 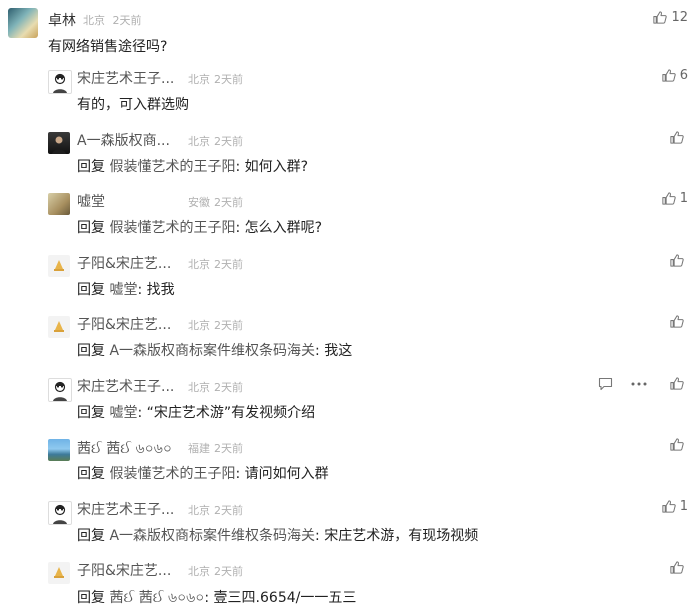 I want to click on like-button: 6, so click(x=674, y=75).